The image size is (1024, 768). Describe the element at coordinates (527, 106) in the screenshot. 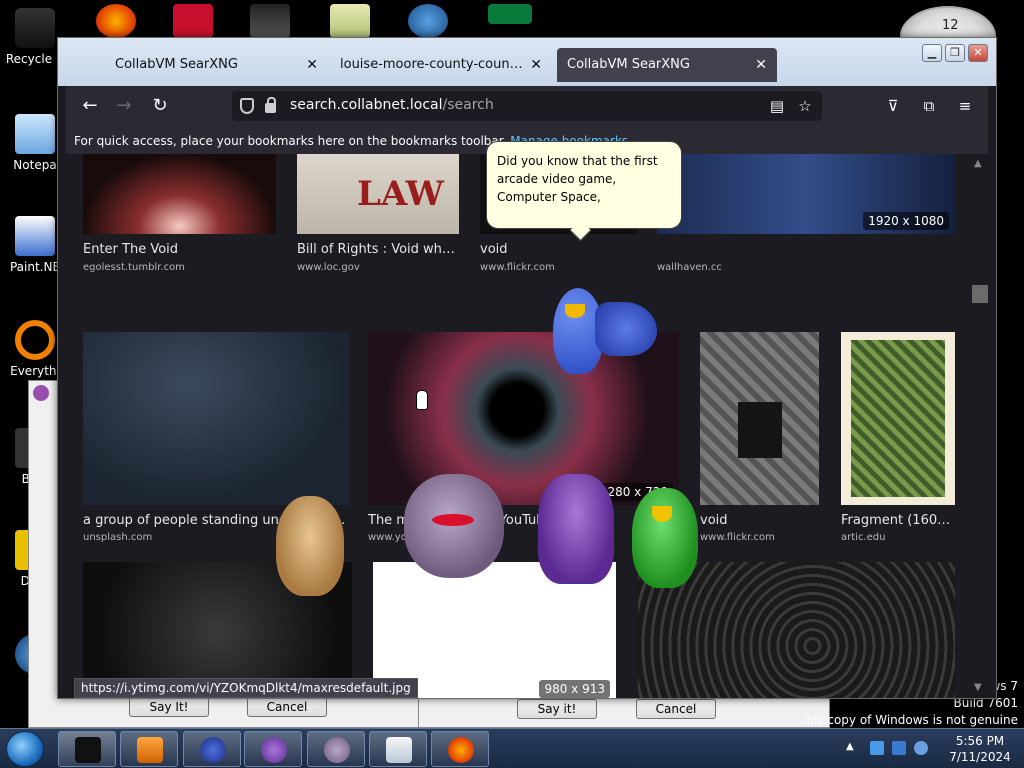

I see `url-bar: search.collabnet.local/search ▤ ☆` at that location.